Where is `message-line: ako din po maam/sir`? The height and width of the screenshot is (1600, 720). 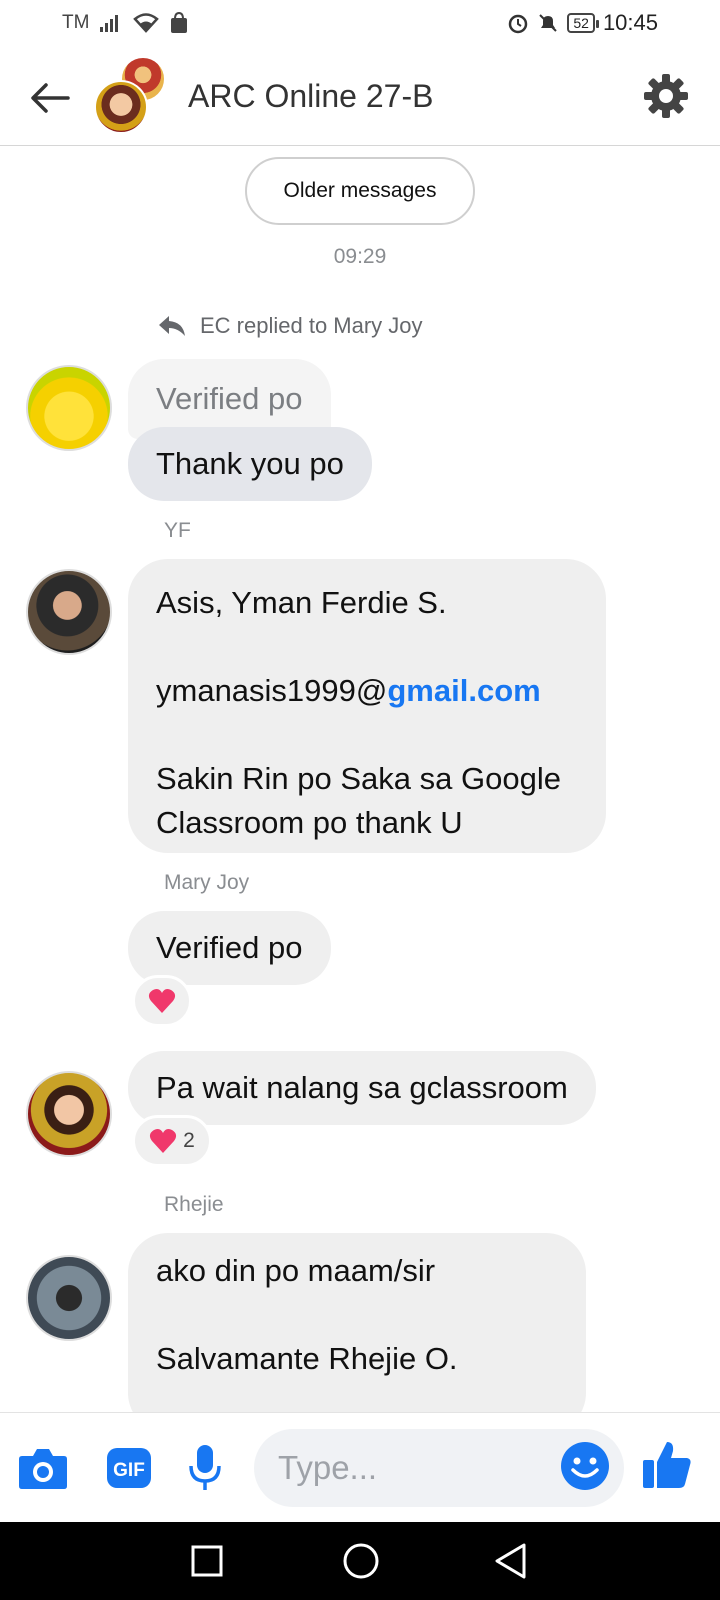 message-line: ako din po maam/sir is located at coordinates (296, 1270).